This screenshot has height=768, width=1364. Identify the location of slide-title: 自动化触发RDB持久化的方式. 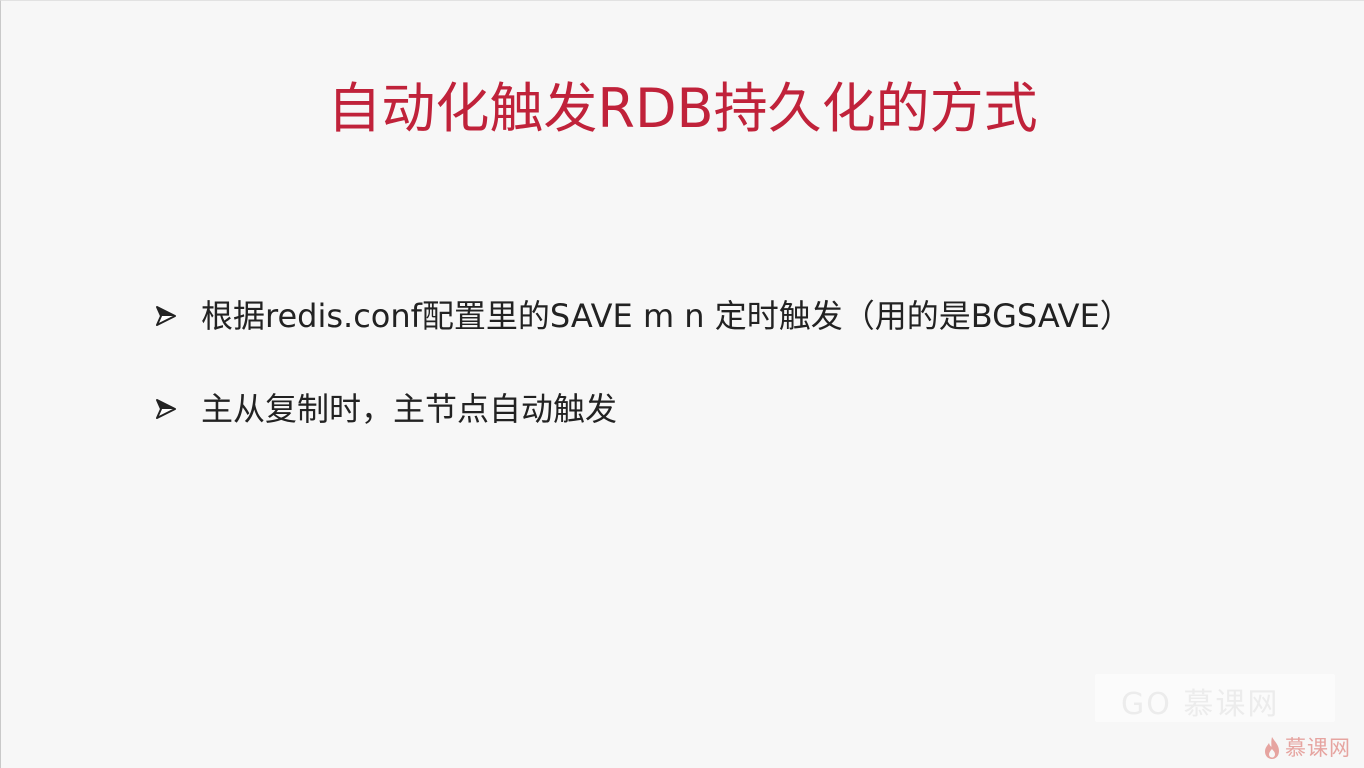
(682, 108).